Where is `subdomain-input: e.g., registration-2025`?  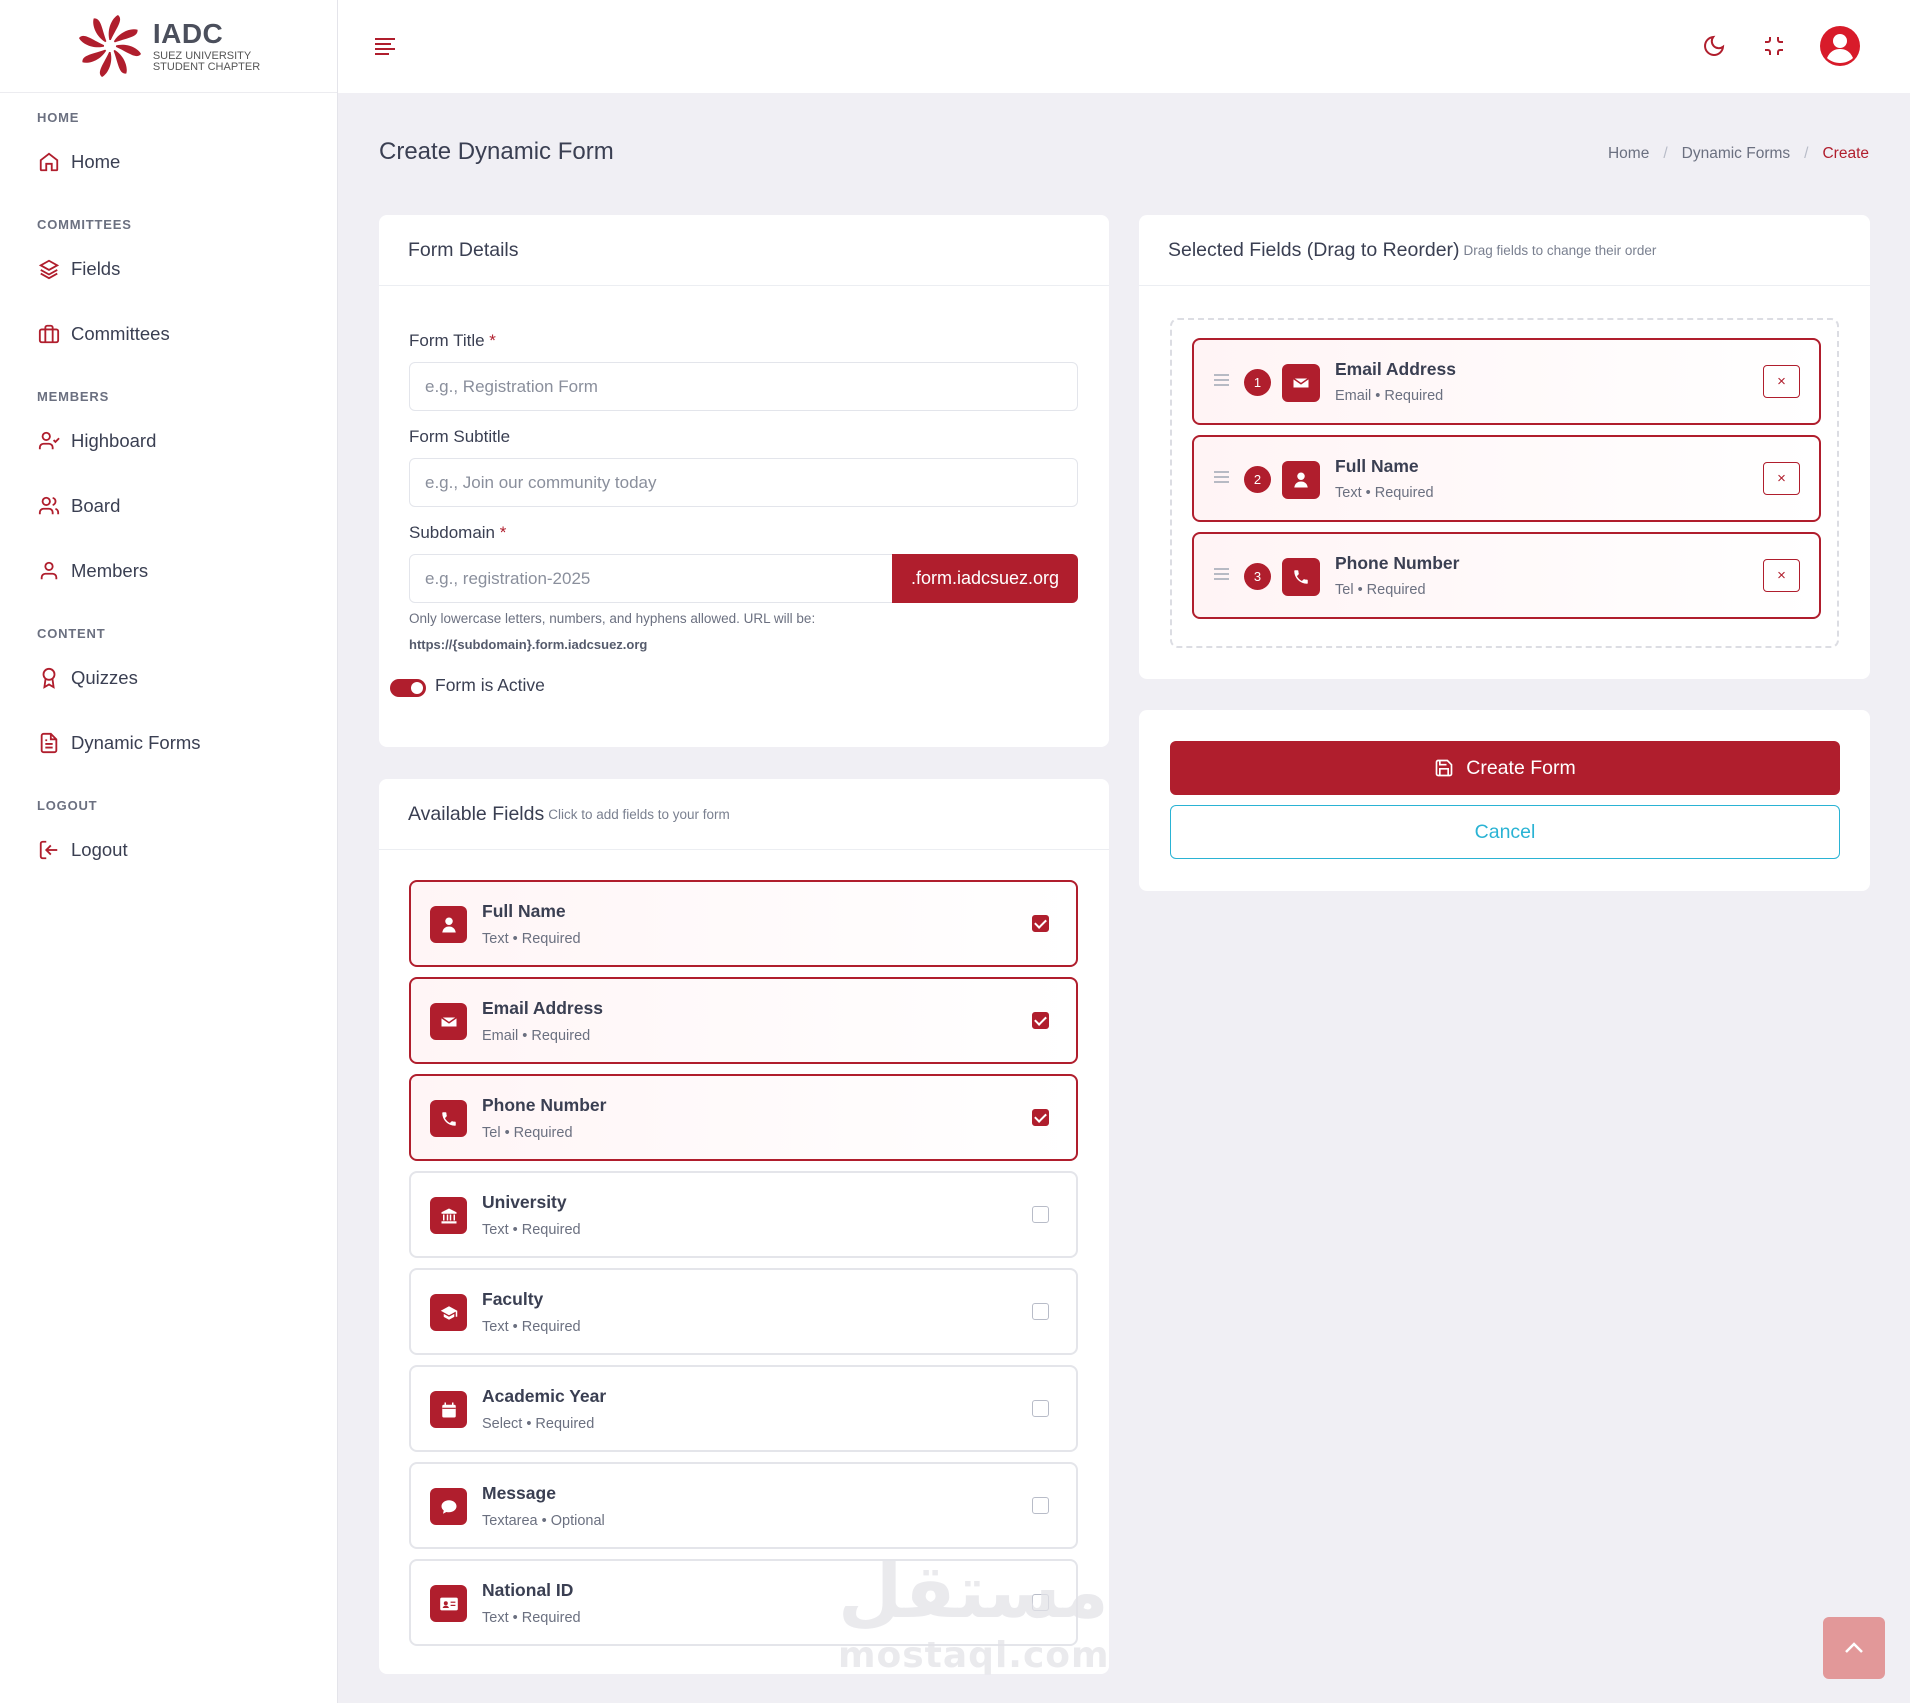 subdomain-input: e.g., registration-2025 is located at coordinates (651, 578).